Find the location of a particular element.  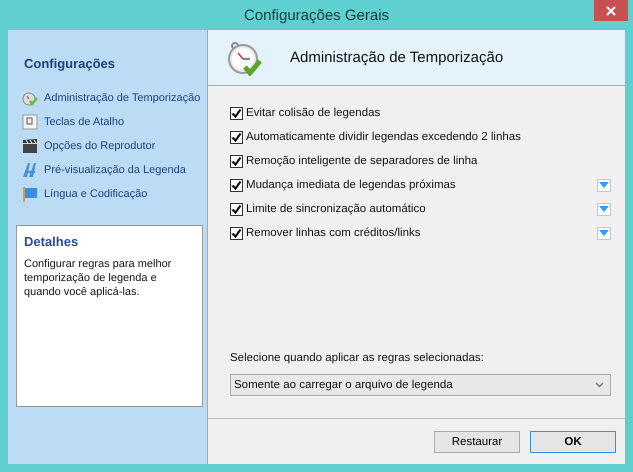

window-title: Configurações Gerais is located at coordinates (317, 15).